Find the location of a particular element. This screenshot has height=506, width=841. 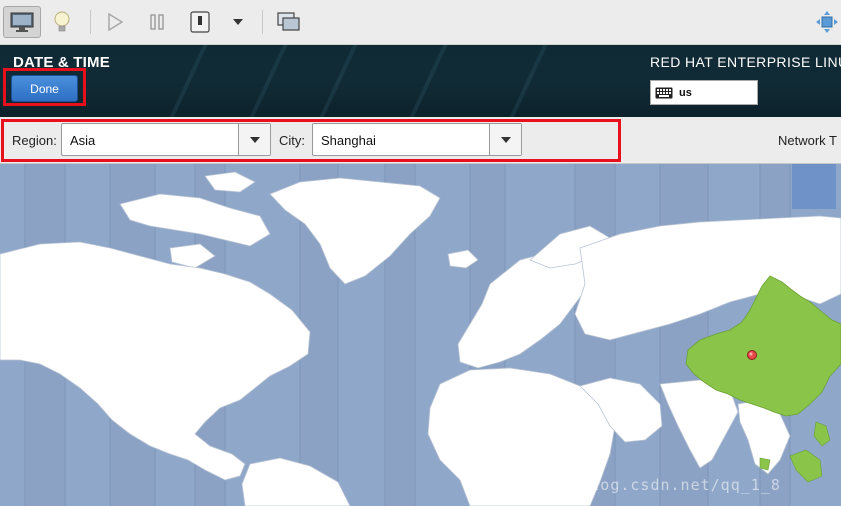

watermark-text: https://blog.csdn.net/qq_1_8 is located at coordinates (640, 485).